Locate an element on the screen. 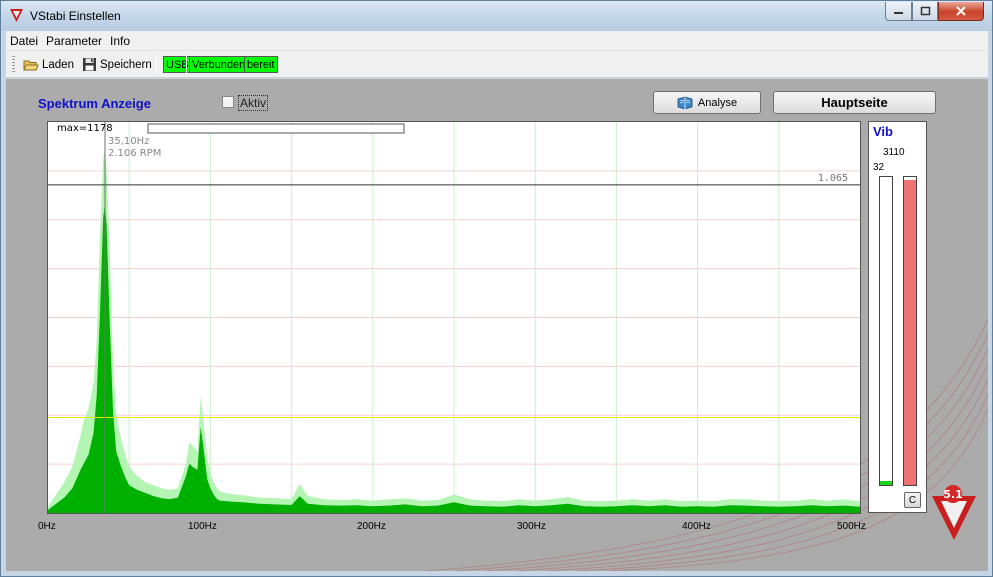 The width and height of the screenshot is (993, 577). close-button is located at coordinates (961, 11).